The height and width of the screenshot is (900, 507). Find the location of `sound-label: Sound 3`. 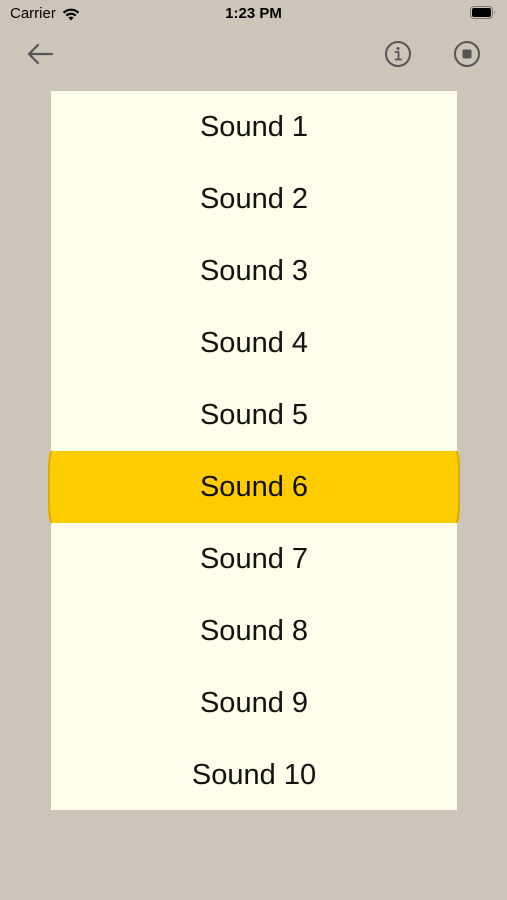

sound-label: Sound 3 is located at coordinates (254, 270).